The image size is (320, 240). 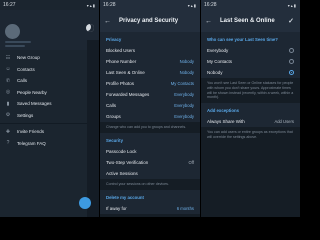 What do you see at coordinates (150, 173) in the screenshot?
I see `row-active-sessions: Active Sessions` at bounding box center [150, 173].